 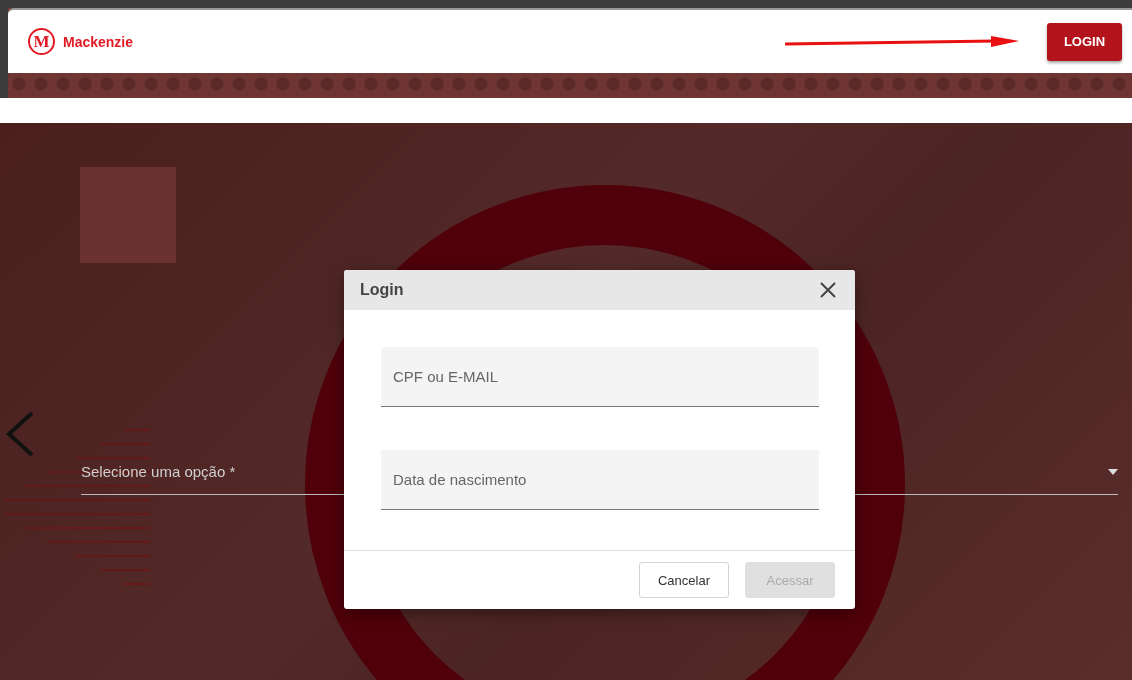 I want to click on close-icon, so click(x=828, y=290).